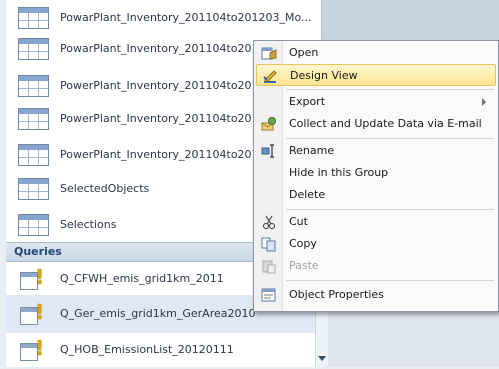  I want to click on copy-icon, so click(269, 244).